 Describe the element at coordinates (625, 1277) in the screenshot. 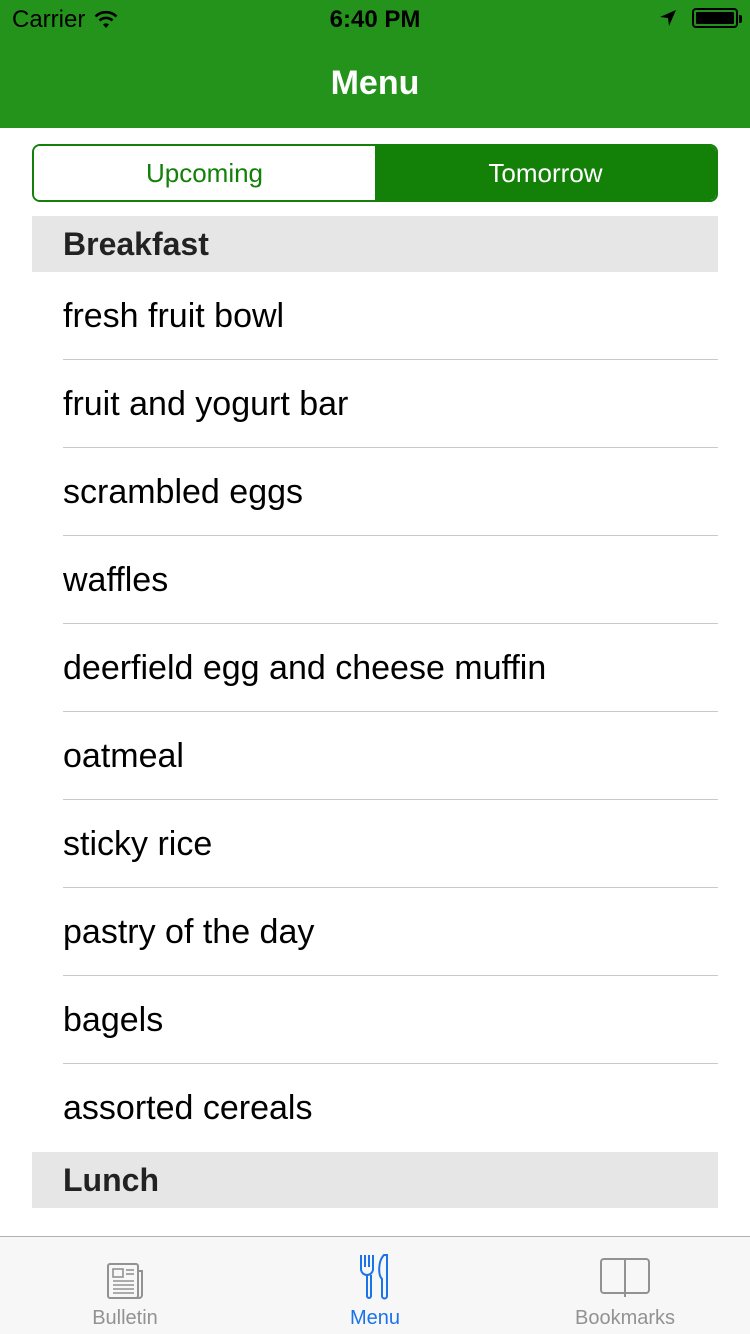

I see `book-icon` at that location.